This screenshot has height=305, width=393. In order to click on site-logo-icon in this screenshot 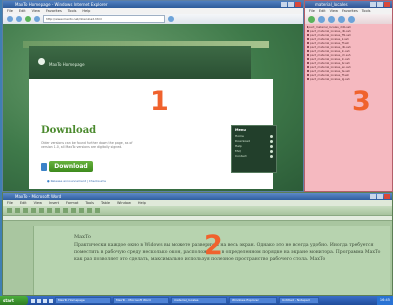, I will do `click(41, 61)`.